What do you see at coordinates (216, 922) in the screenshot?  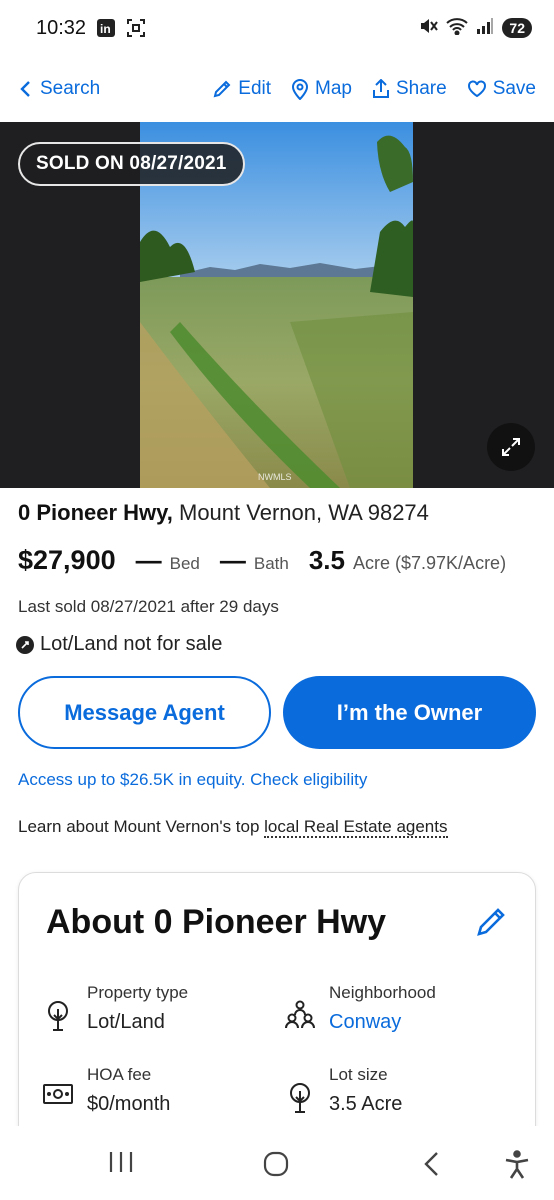 I see `about-title: About 0 Pioneer Hwy` at bounding box center [216, 922].